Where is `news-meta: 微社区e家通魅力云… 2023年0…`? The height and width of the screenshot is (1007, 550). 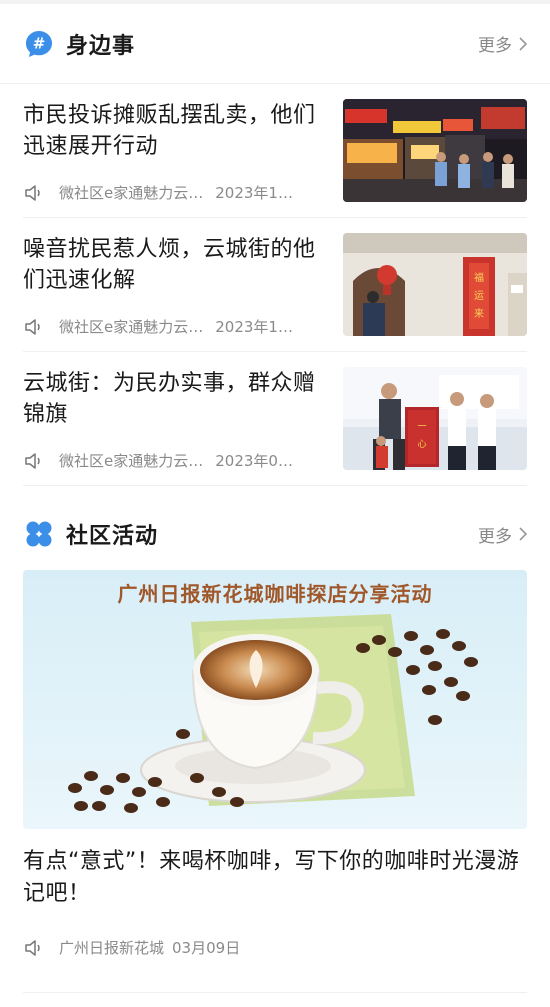 news-meta: 微社区e家通魅力云… 2023年0… is located at coordinates (173, 460).